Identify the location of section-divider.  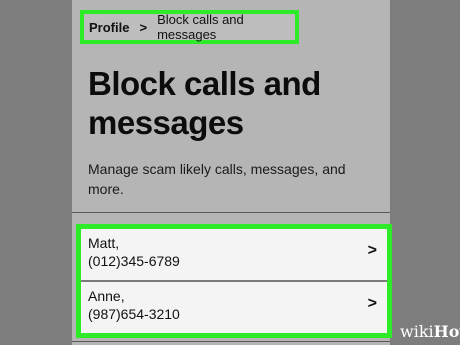
(231, 212).